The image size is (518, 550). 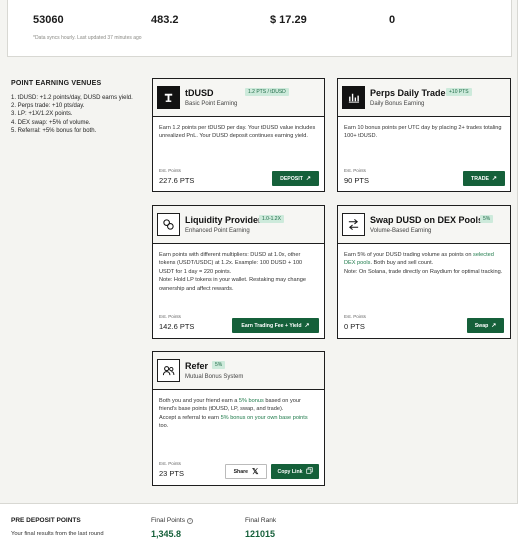 I want to click on swap-desc-part: . Both buy and sell count., so click(x=402, y=263).